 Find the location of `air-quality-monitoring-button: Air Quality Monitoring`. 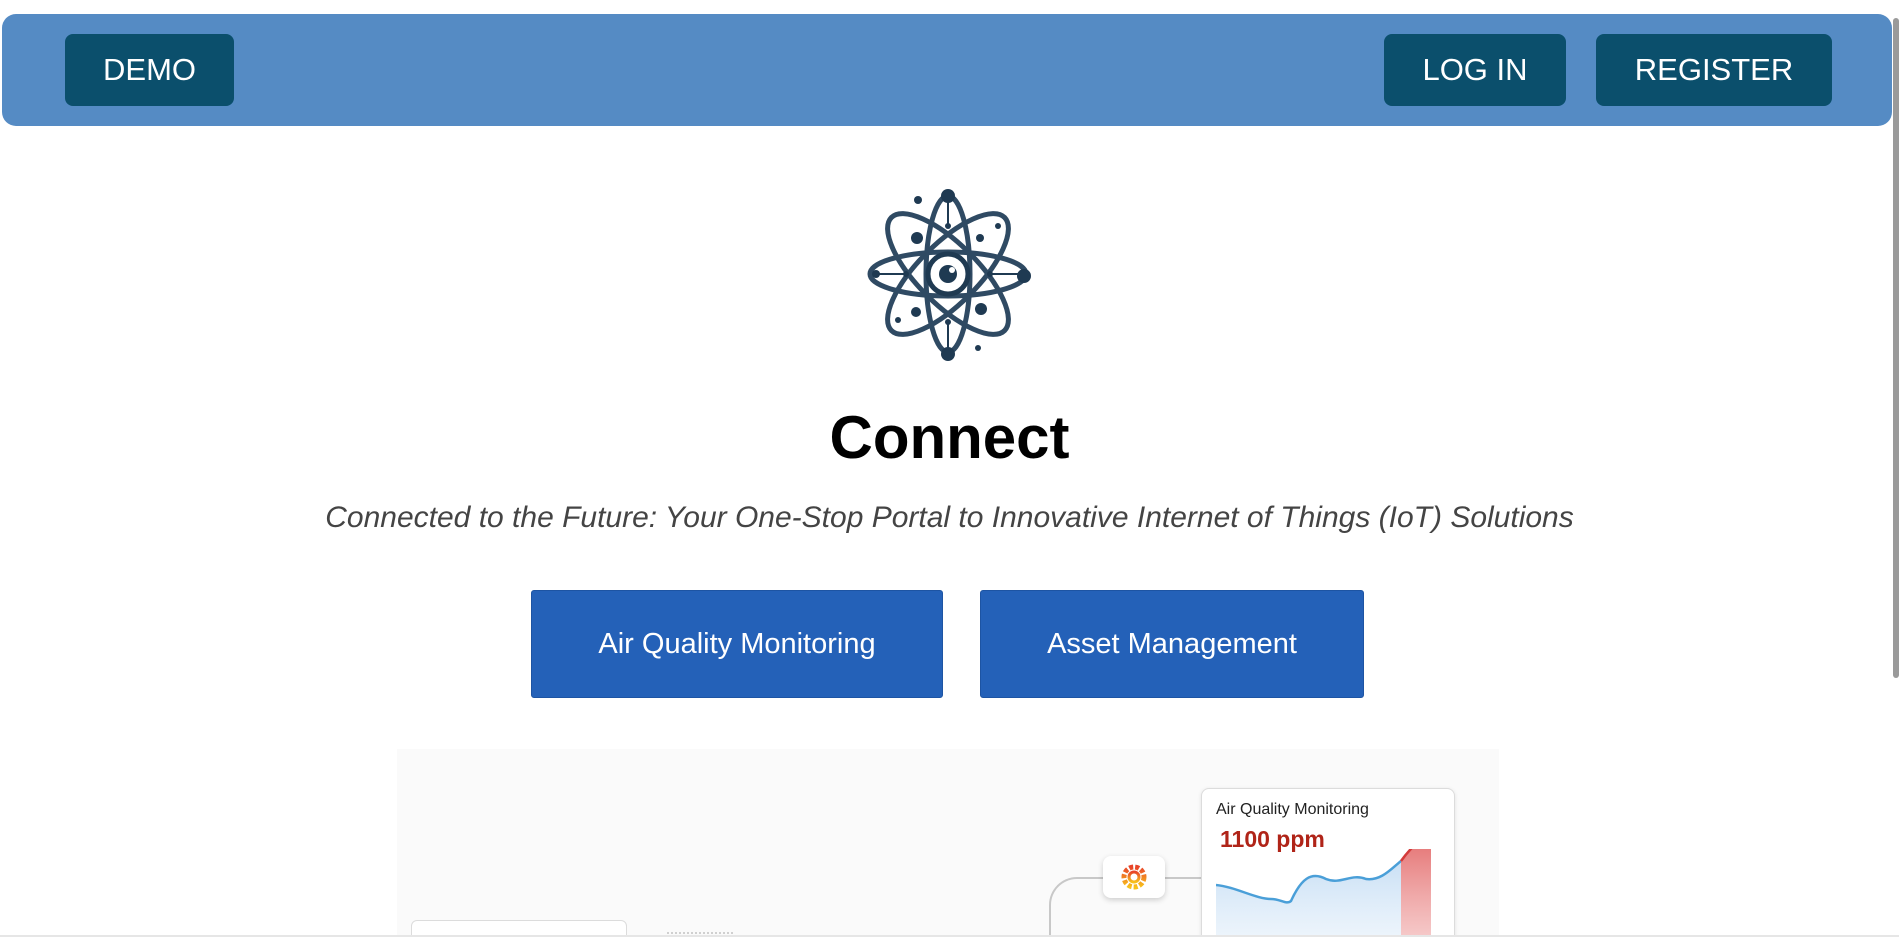

air-quality-monitoring-button: Air Quality Monitoring is located at coordinates (737, 644).